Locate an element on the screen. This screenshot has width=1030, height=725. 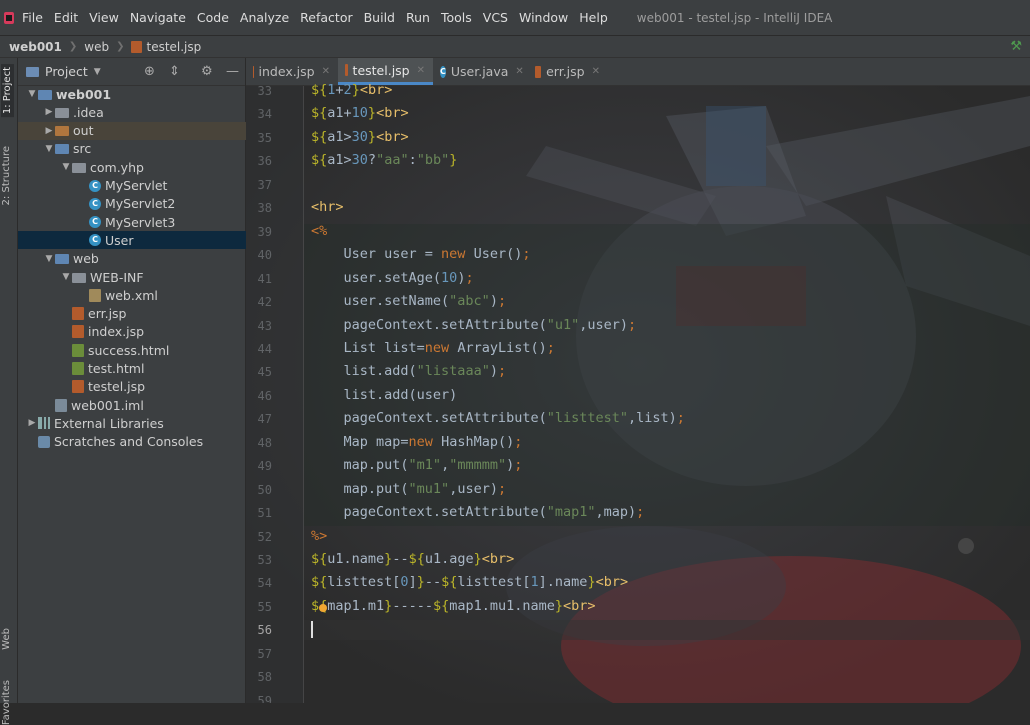
build-hammer-icon: ⚒ is located at coordinates (1016, 46).